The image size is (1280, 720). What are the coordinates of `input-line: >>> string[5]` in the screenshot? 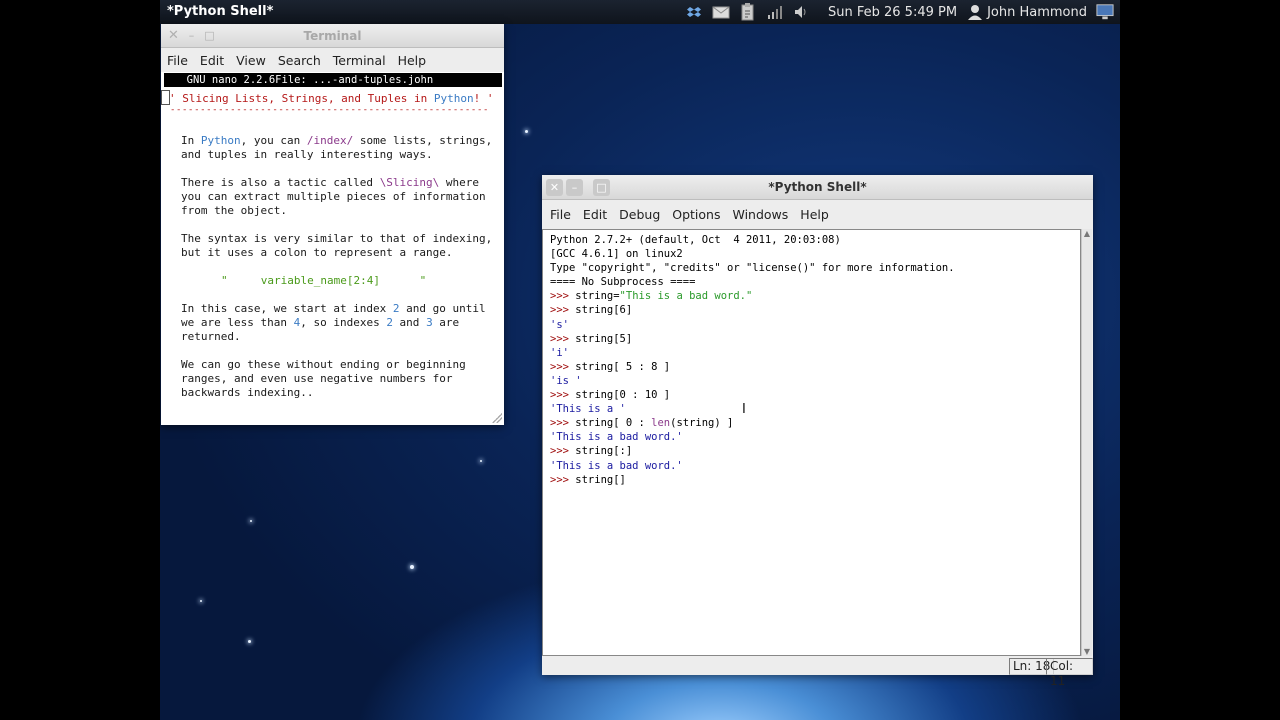 It's located at (752, 339).